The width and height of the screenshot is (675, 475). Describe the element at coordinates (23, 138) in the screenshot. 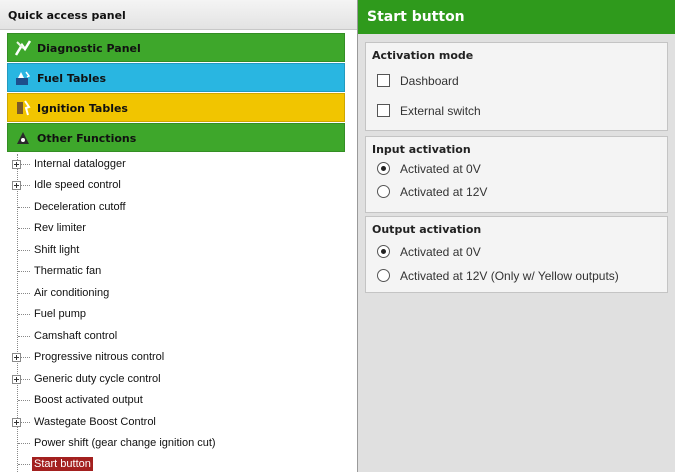

I see `other-functions-icon` at that location.